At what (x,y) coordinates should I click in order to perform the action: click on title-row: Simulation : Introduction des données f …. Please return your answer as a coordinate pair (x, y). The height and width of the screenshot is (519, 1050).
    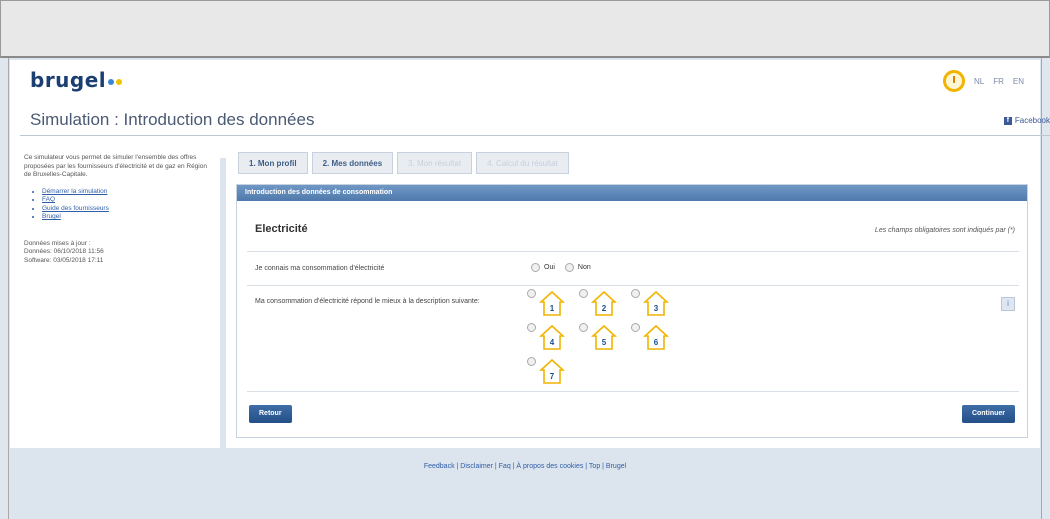
    Looking at the image, I should click on (535, 119).